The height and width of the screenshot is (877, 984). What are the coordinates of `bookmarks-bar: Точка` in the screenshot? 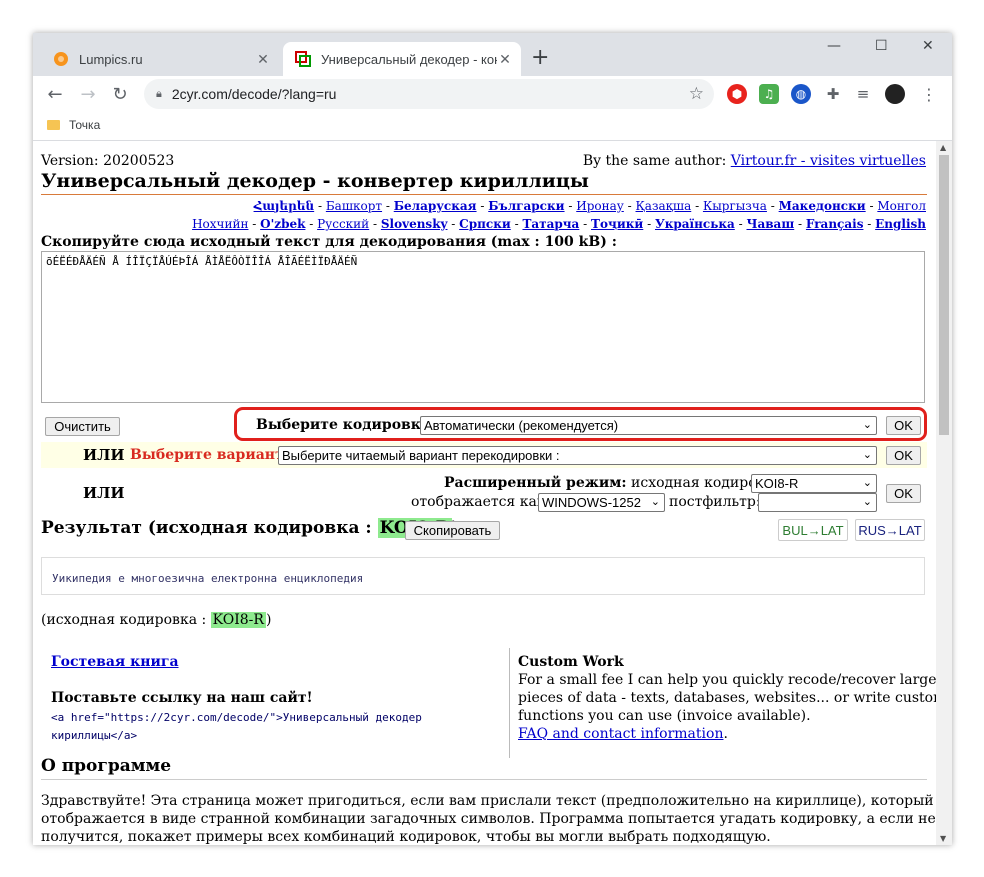 It's located at (492, 126).